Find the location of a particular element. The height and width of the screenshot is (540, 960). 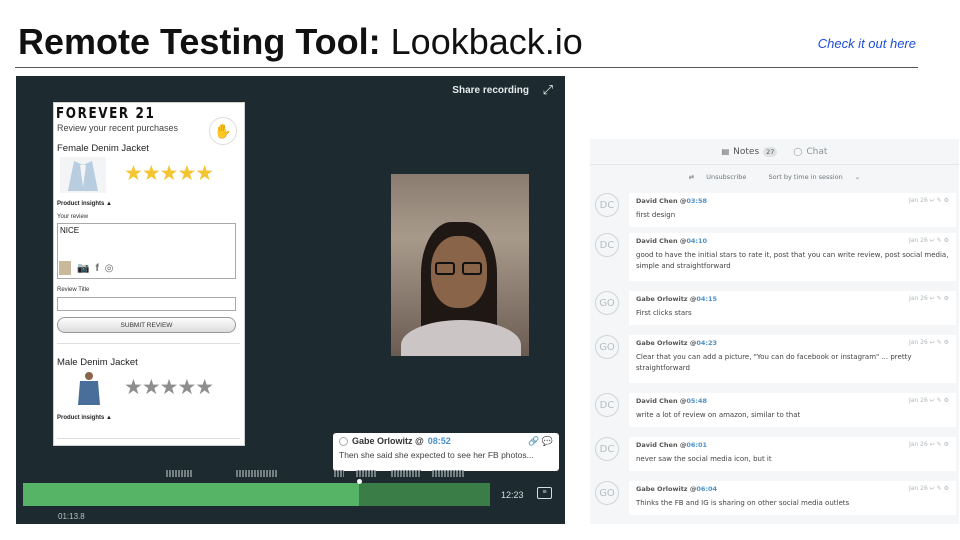

note-timestamp: 03:58 is located at coordinates (696, 201).